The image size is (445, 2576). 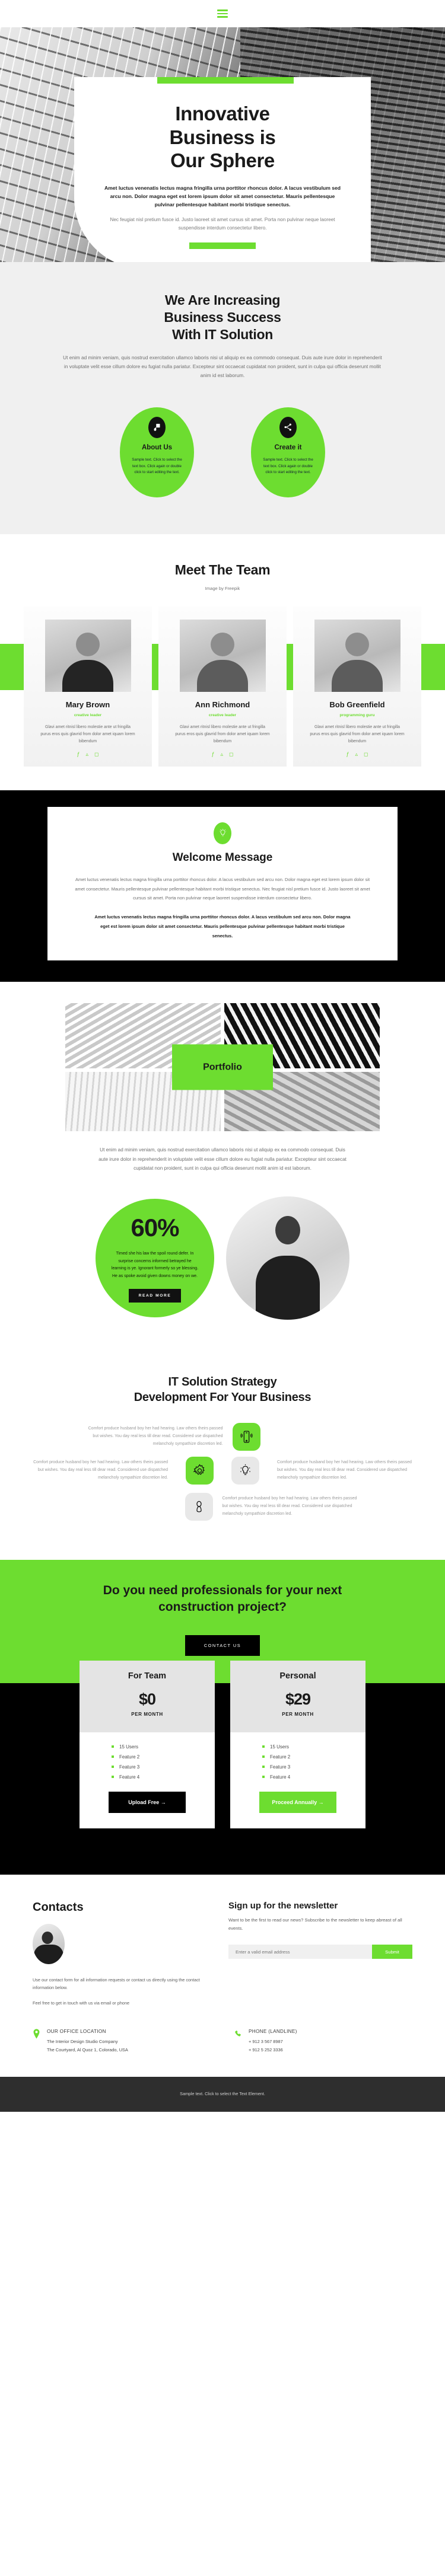 What do you see at coordinates (223, 857) in the screenshot?
I see `welcome-title: Welcome Message` at bounding box center [223, 857].